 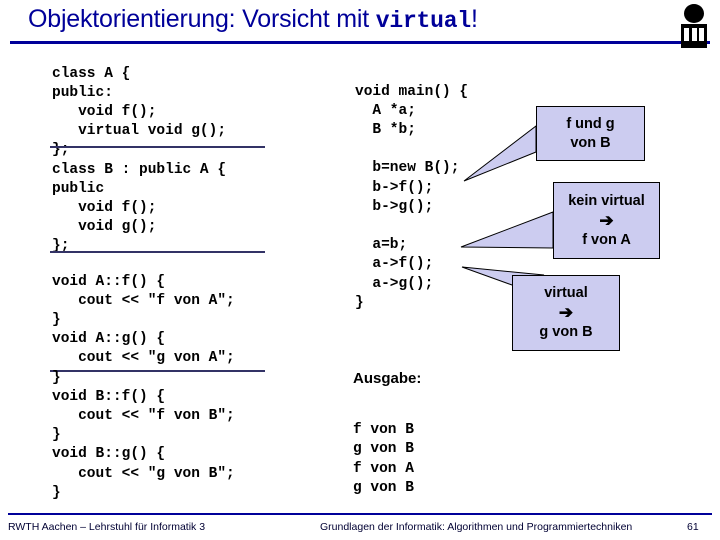 What do you see at coordinates (590, 142) in the screenshot?
I see `callout-1-line2: von B` at bounding box center [590, 142].